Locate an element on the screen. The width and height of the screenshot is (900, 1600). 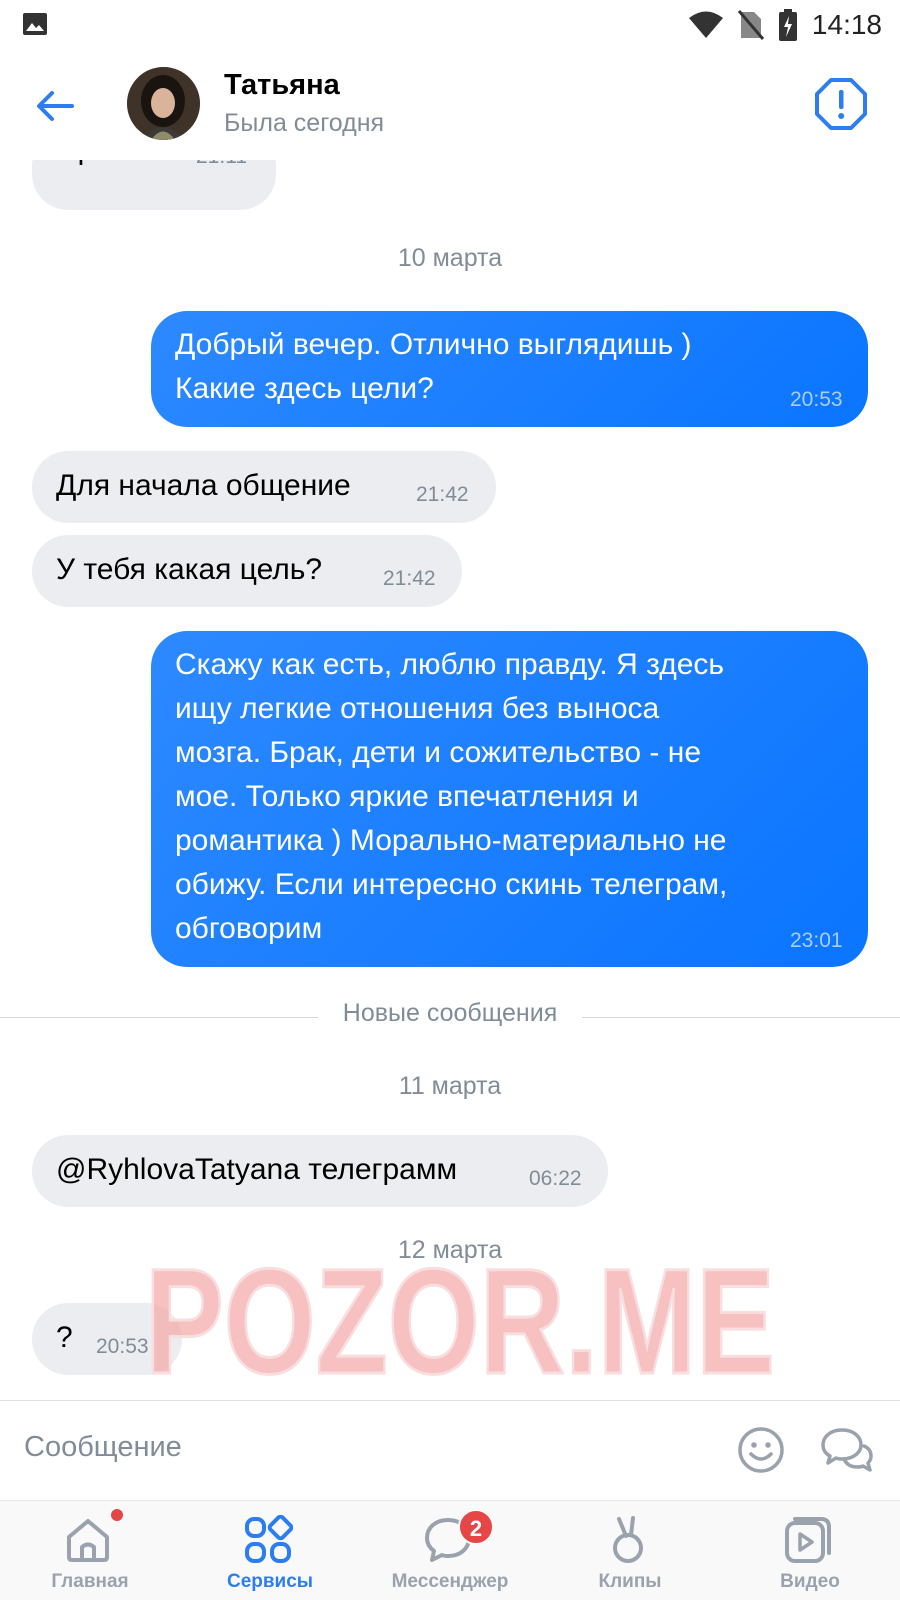
message-text: Для начала общение is located at coordinates (203, 485).